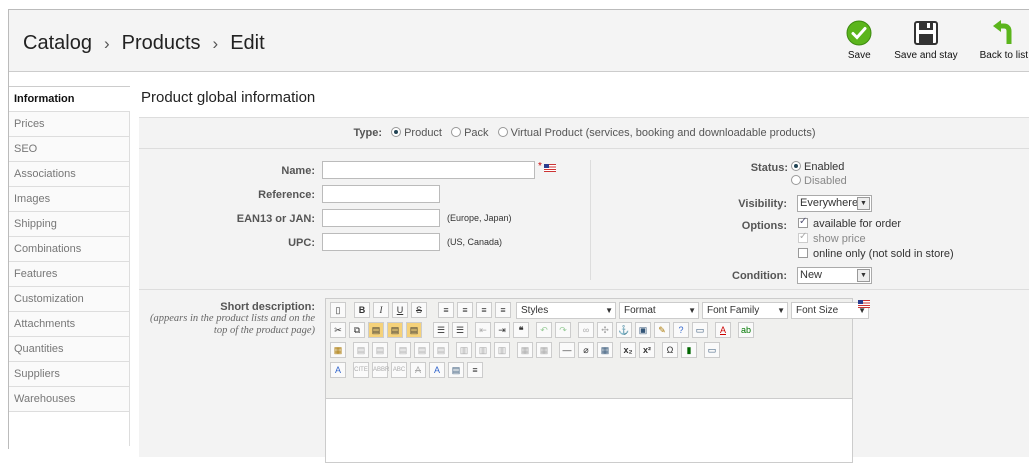  What do you see at coordinates (381, 194) in the screenshot?
I see `reference-input` at bounding box center [381, 194].